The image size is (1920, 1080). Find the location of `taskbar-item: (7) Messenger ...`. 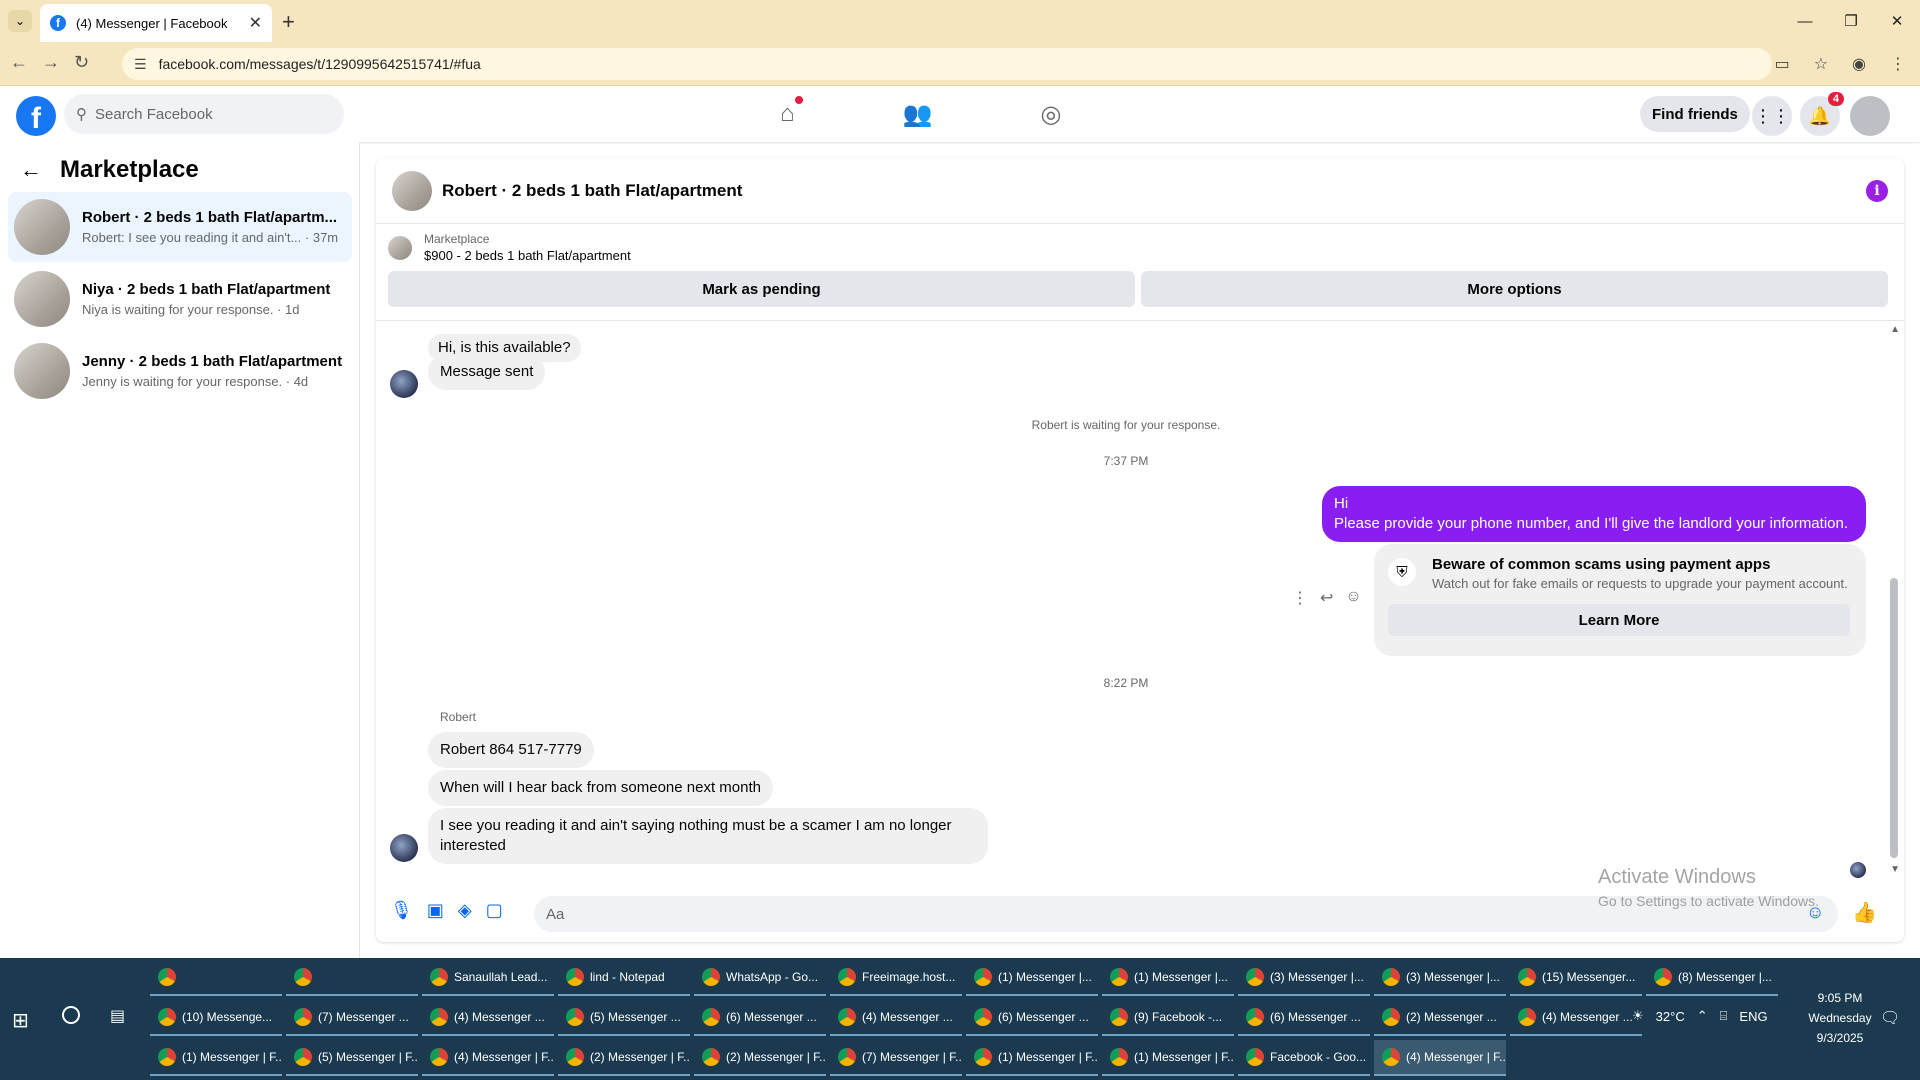

taskbar-item: (7) Messenger ... is located at coordinates (352, 1018).